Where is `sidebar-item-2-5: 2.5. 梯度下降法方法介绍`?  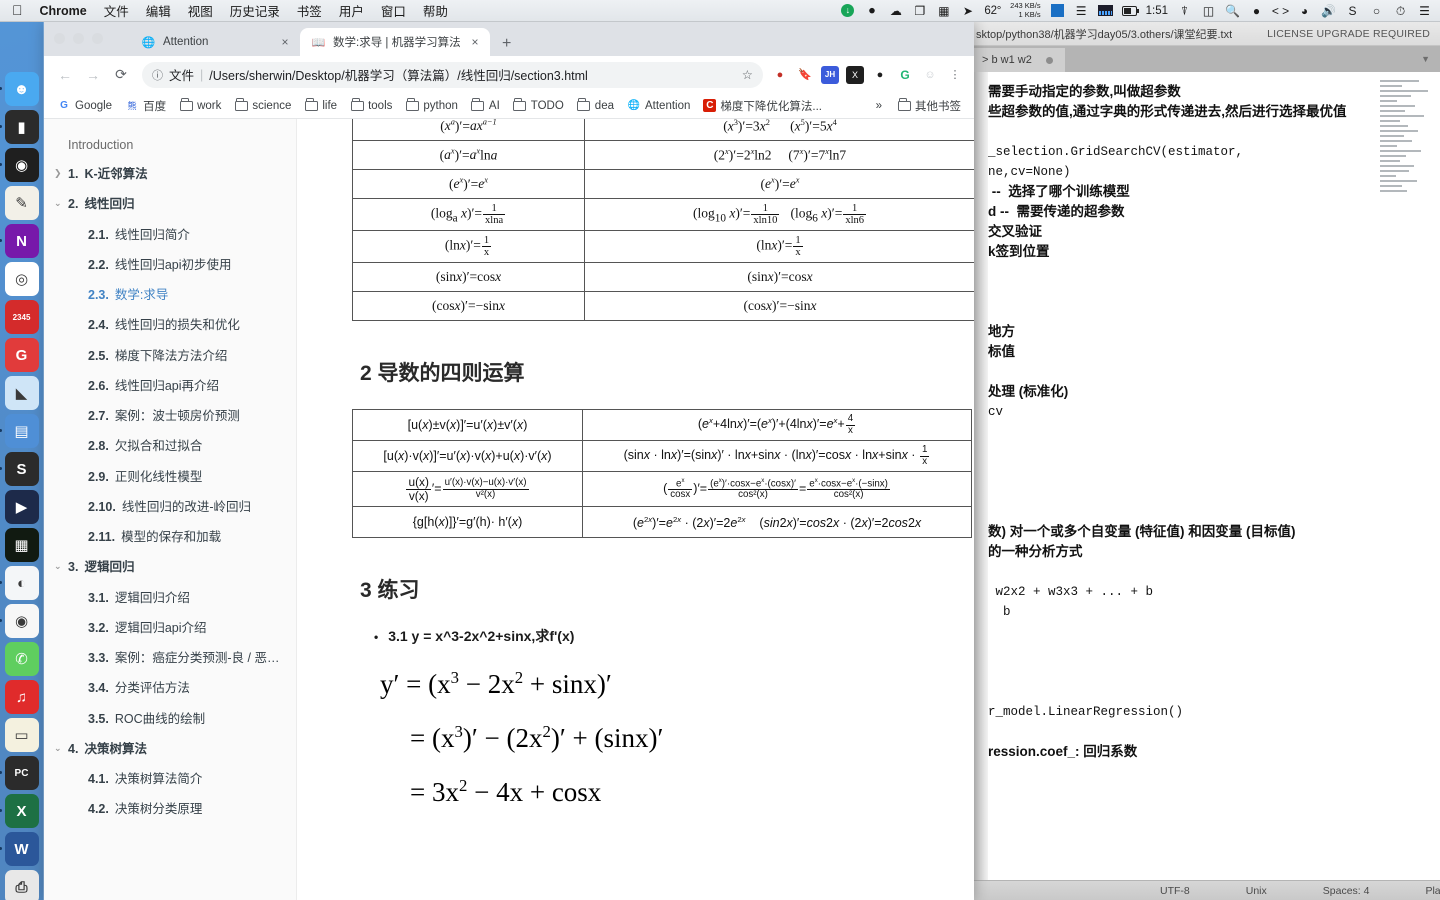 sidebar-item-2-5: 2.5. 梯度下降法方法介绍 is located at coordinates (170, 356).